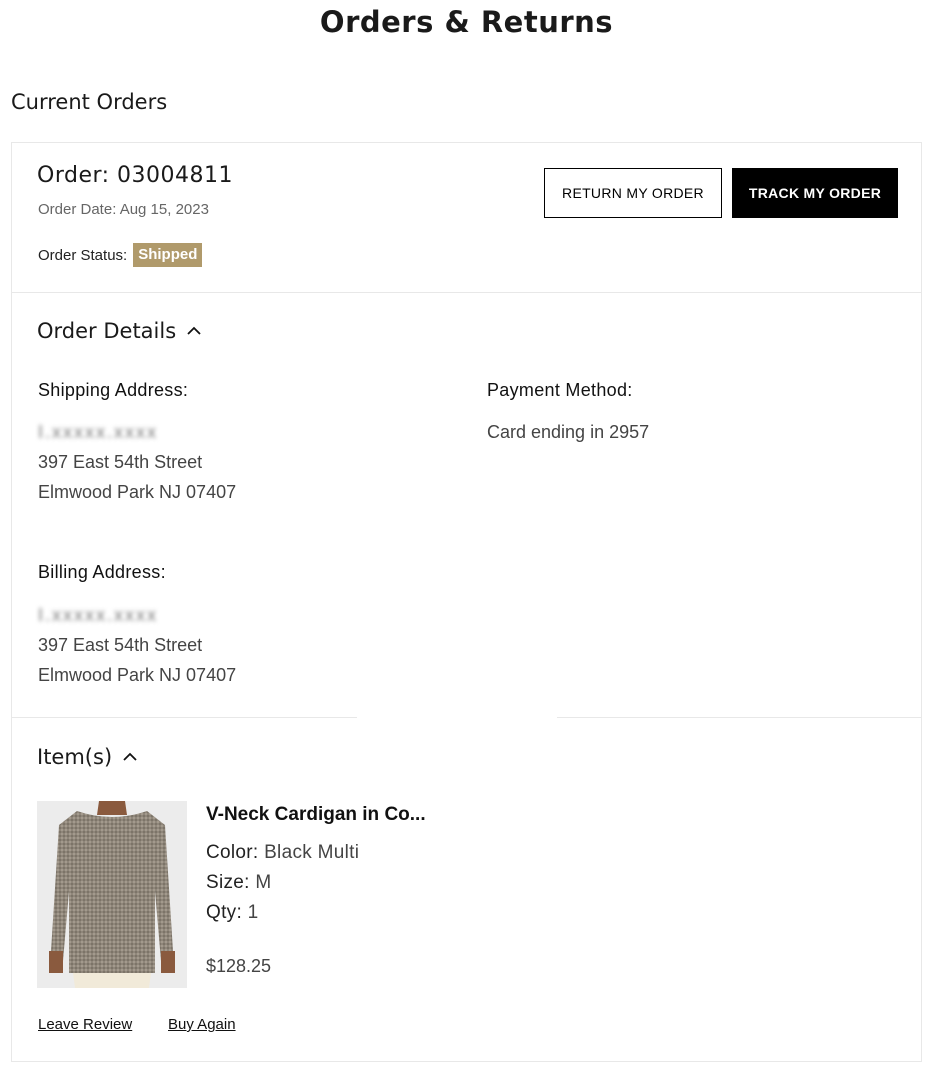 The height and width of the screenshot is (1071, 933). Describe the element at coordinates (123, 209) in the screenshot. I see `order-date: Order Date: Aug 15, 2023` at that location.